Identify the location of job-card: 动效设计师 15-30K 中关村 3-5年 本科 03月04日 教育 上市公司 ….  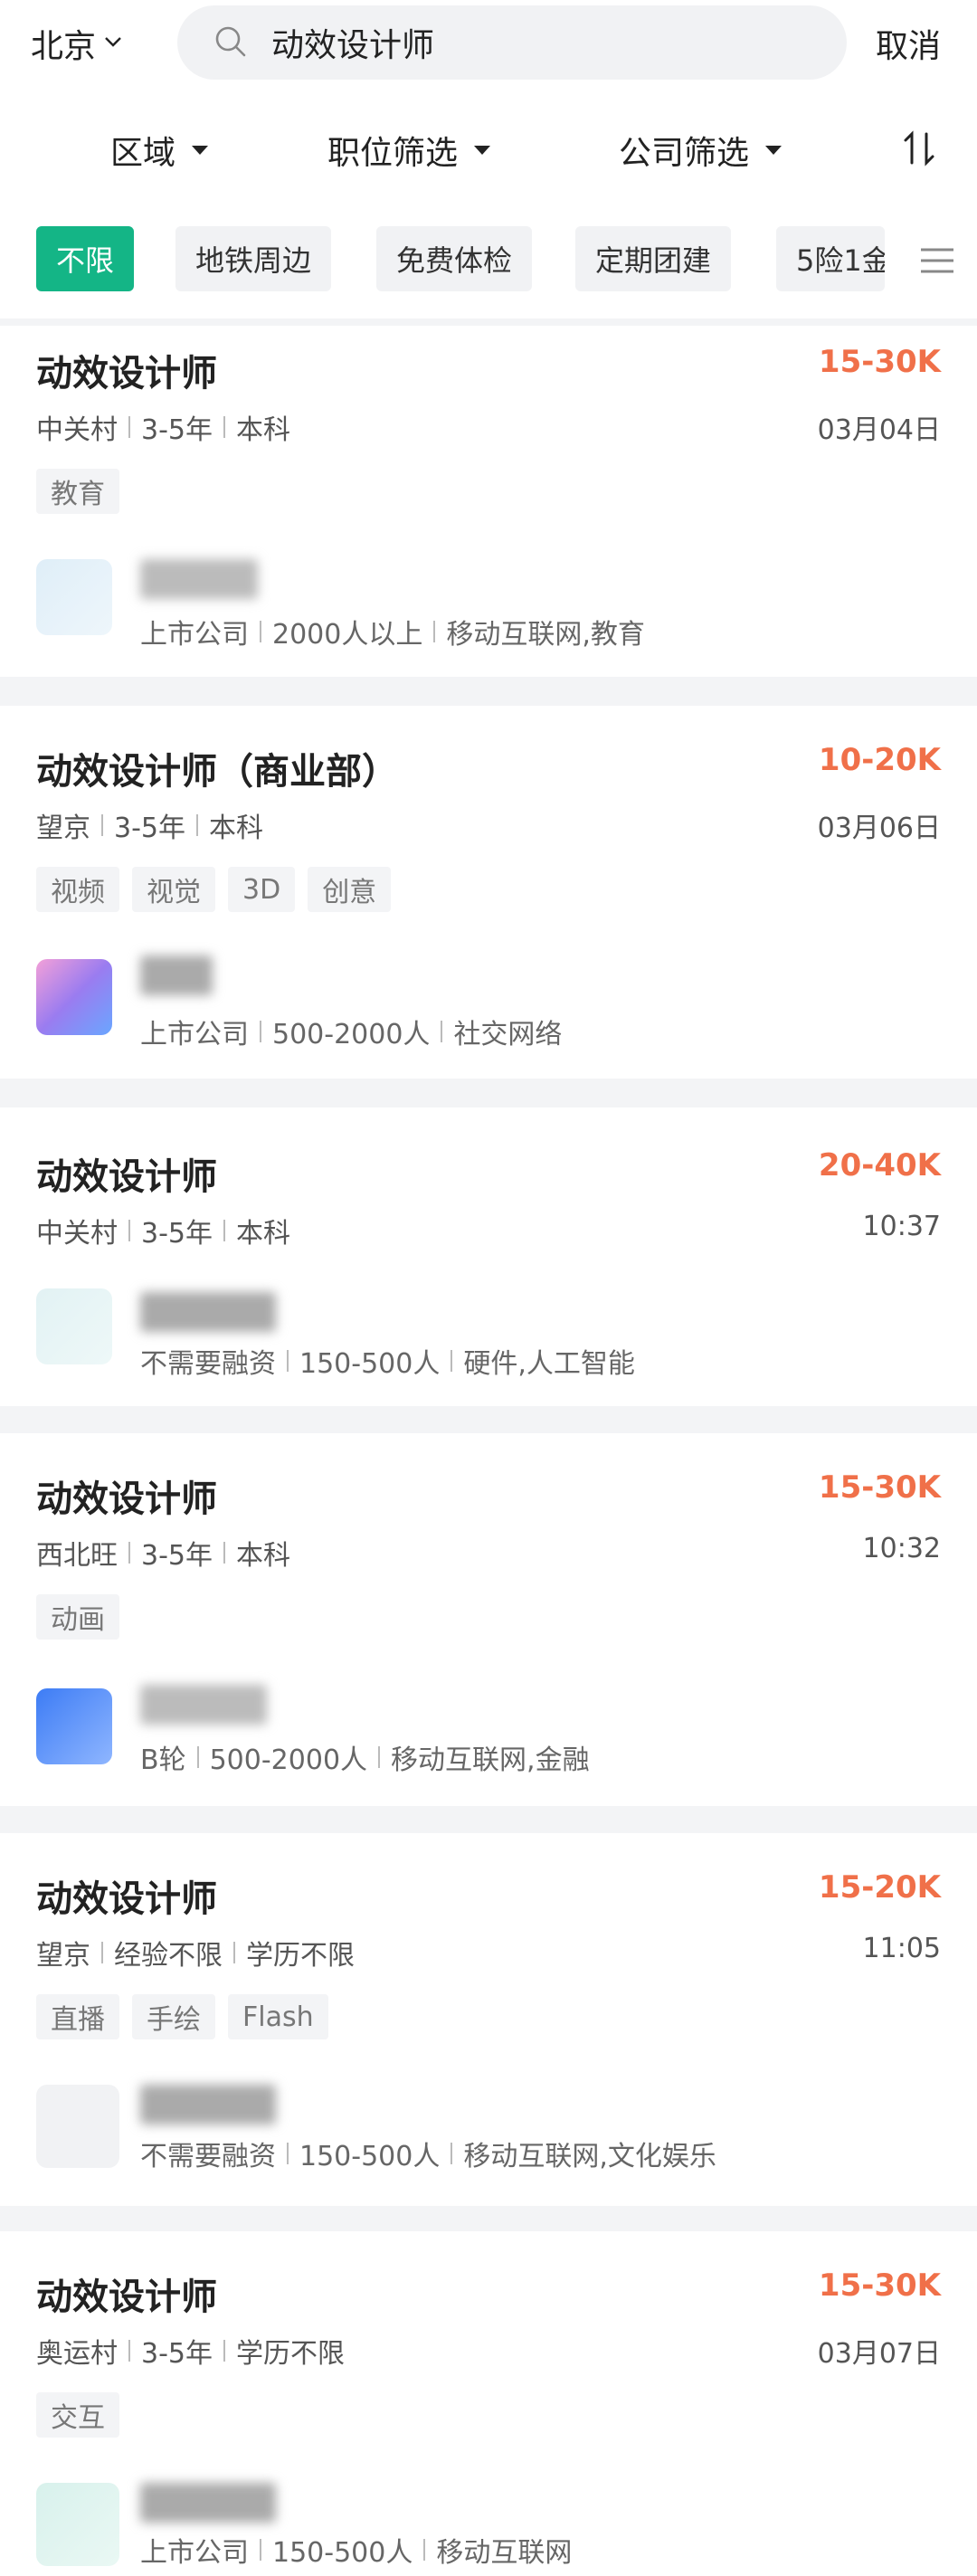
(488, 502).